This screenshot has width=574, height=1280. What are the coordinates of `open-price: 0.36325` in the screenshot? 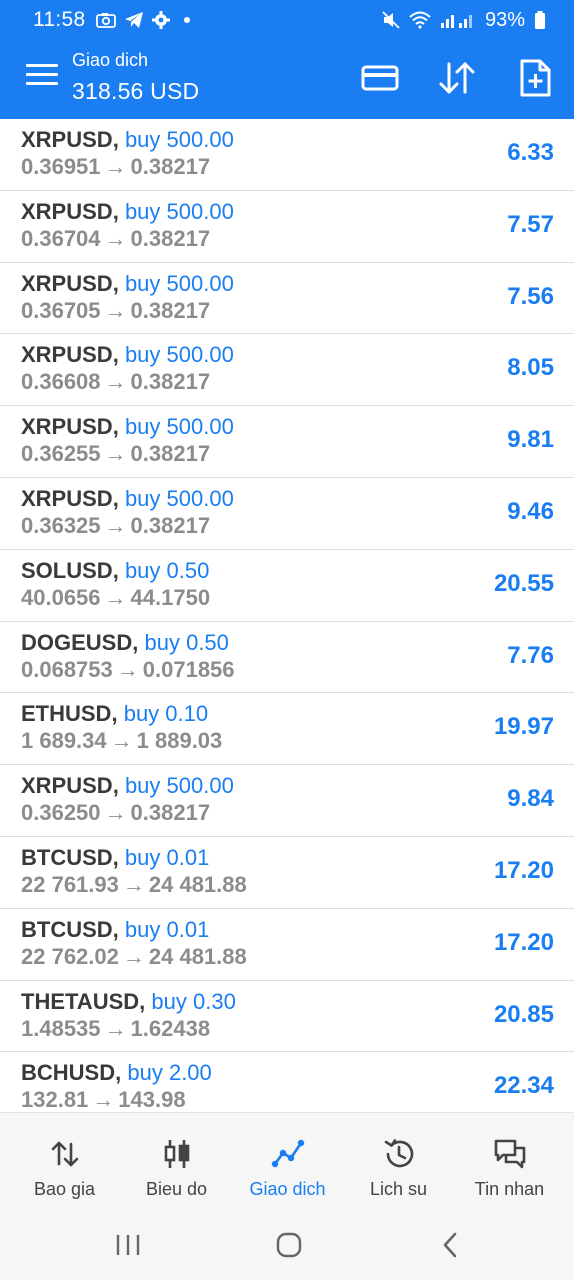 It's located at (61, 525).